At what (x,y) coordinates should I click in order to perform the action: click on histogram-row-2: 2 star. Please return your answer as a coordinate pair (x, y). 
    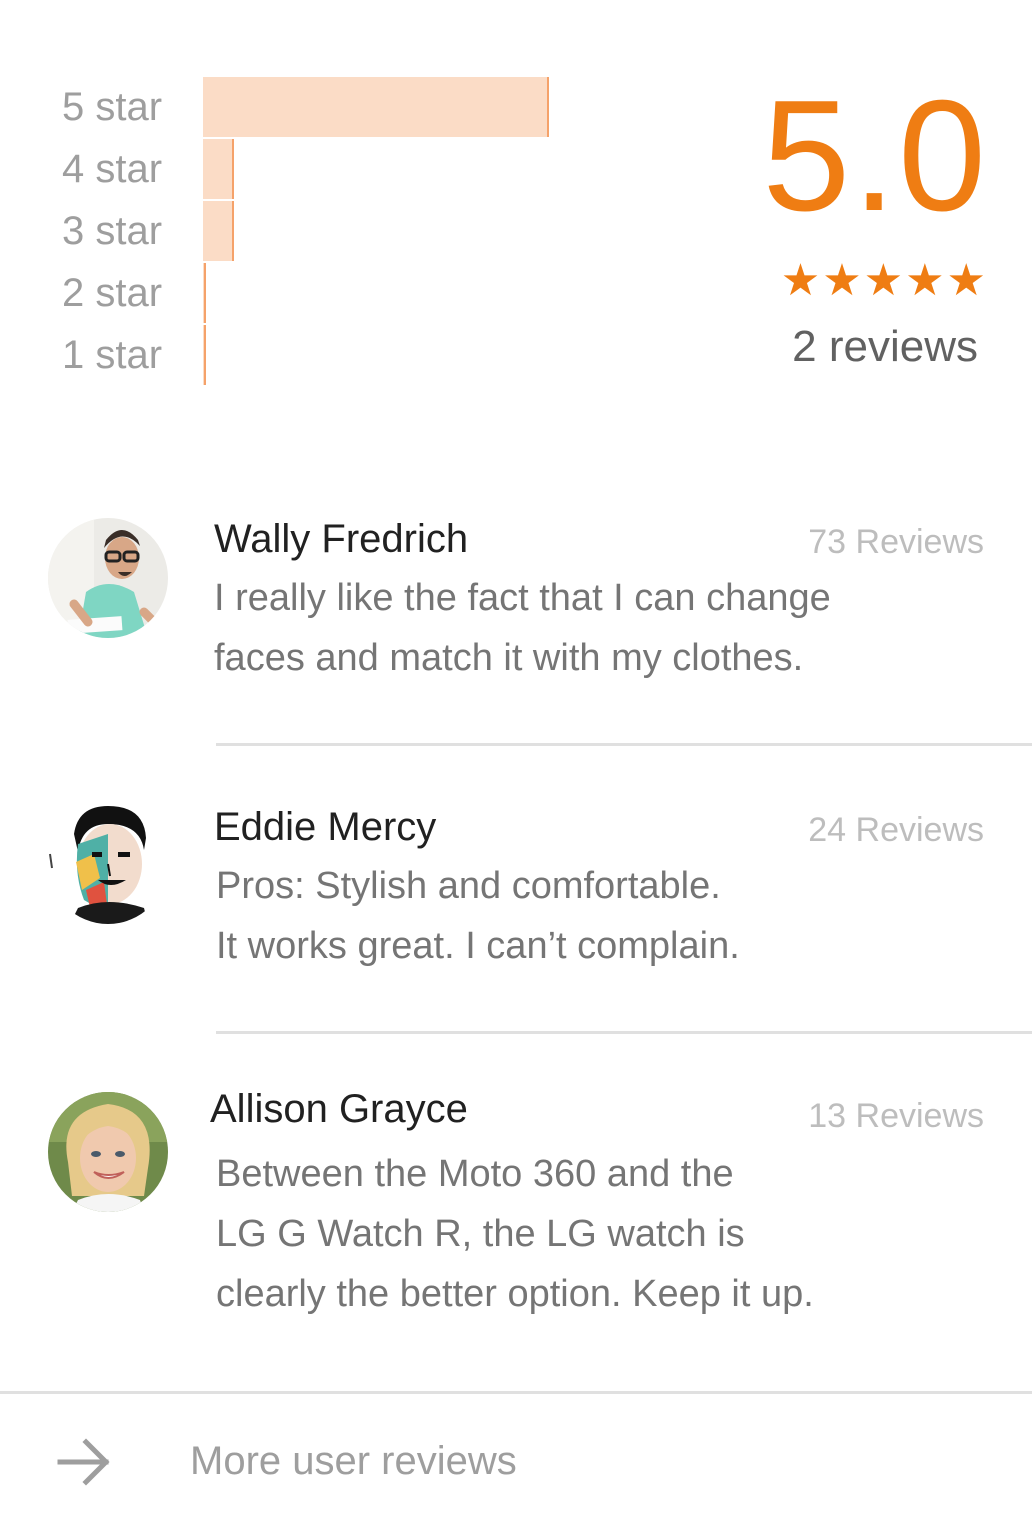
    Looking at the image, I should click on (342, 293).